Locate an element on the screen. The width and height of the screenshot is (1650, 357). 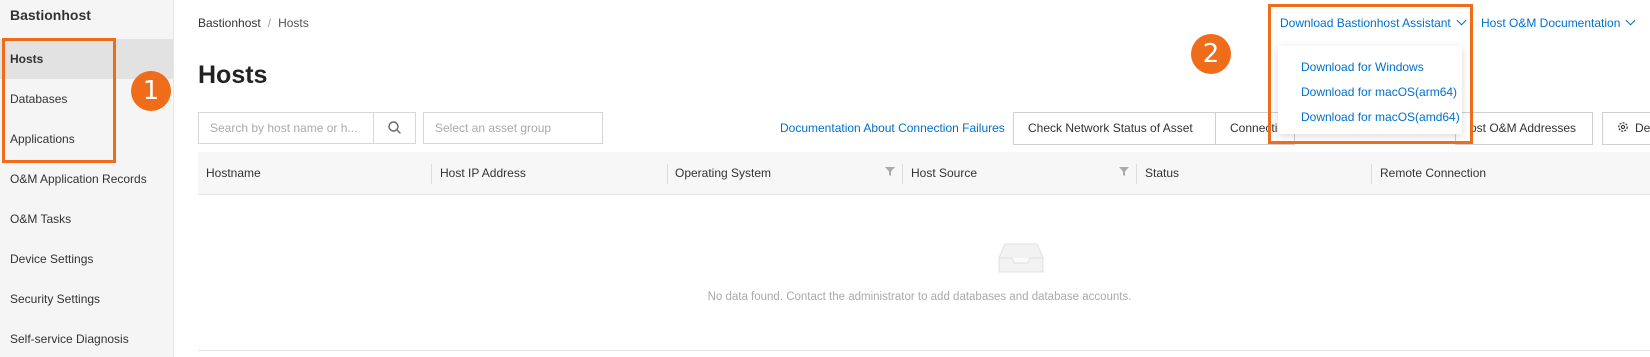
breadcrumb: Bastionhost / Hosts is located at coordinates (253, 23).